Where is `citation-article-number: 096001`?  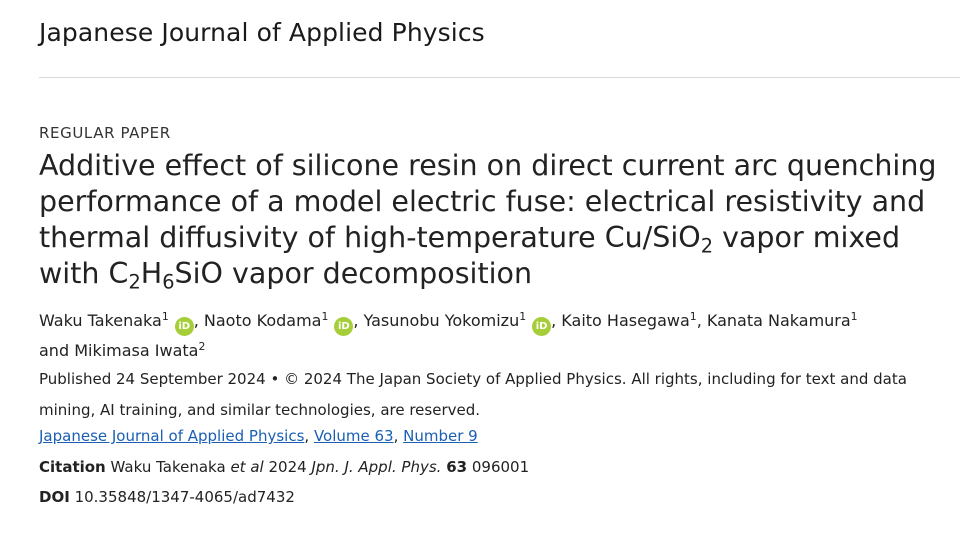 citation-article-number: 096001 is located at coordinates (500, 467).